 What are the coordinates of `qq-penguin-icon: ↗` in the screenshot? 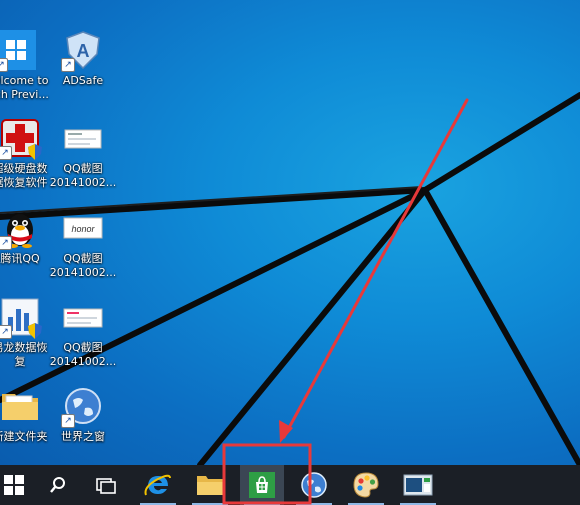 It's located at (20, 229).